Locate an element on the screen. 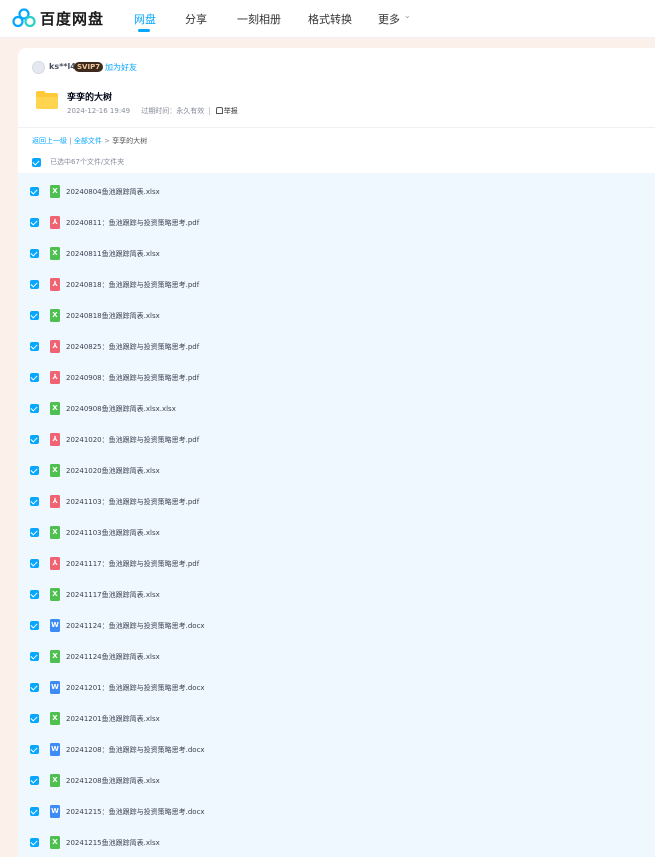 Image resolution: width=655 pixels, height=857 pixels. file-row: X 20241201鱼池跟踪简表.xlsx is located at coordinates (336, 715).